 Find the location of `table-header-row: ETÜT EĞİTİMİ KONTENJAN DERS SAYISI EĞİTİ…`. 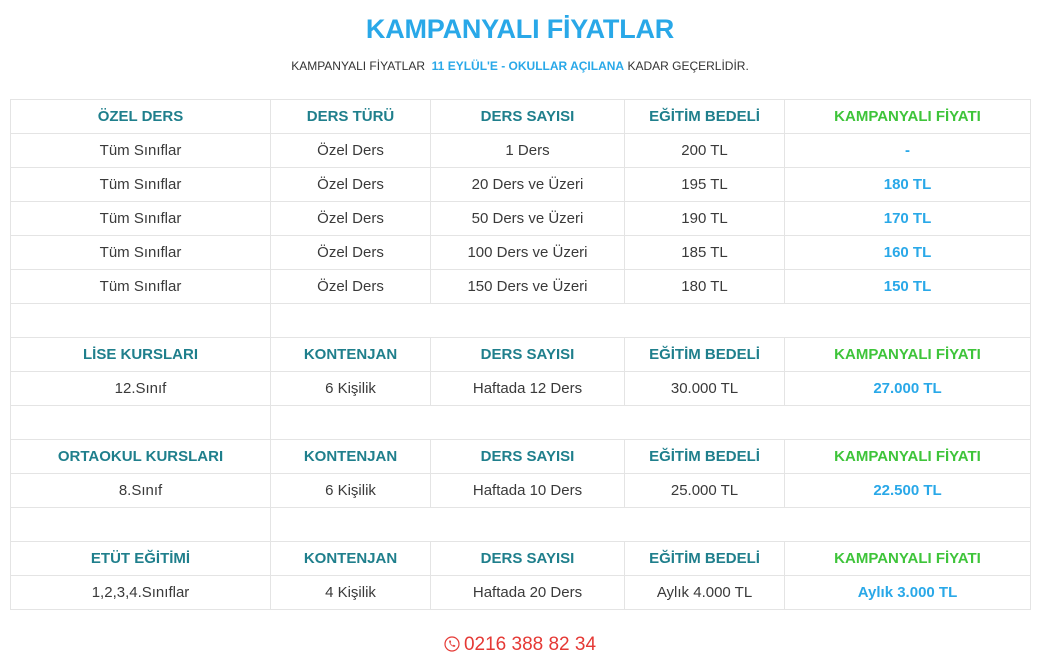

table-header-row: ETÜT EĞİTİMİ KONTENJAN DERS SAYISI EĞİTİ… is located at coordinates (520, 558).